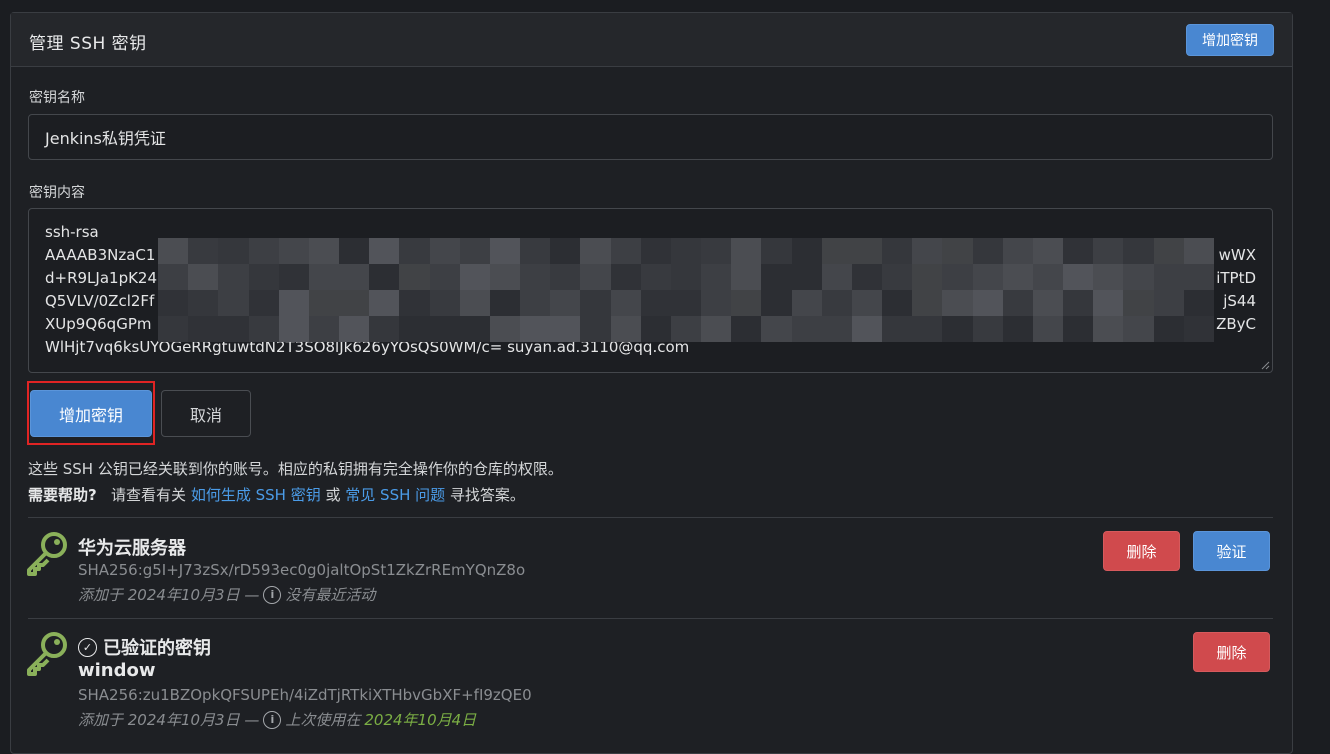 This screenshot has height=754, width=1330. Describe the element at coordinates (149, 495) in the screenshot. I see `see-about-text: 请查看有关` at that location.